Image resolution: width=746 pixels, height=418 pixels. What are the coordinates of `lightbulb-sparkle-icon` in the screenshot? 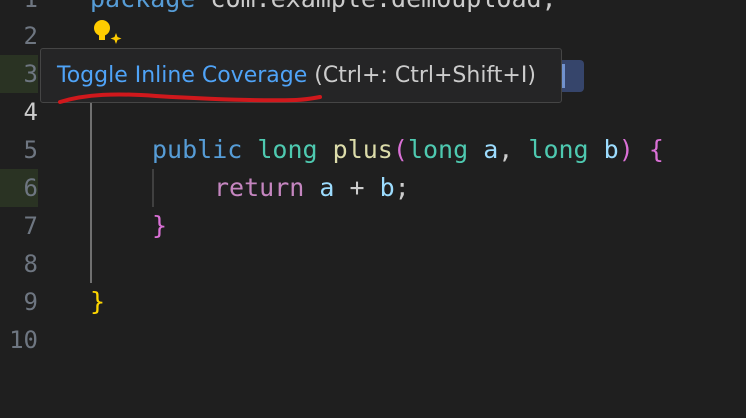 It's located at (109, 33).